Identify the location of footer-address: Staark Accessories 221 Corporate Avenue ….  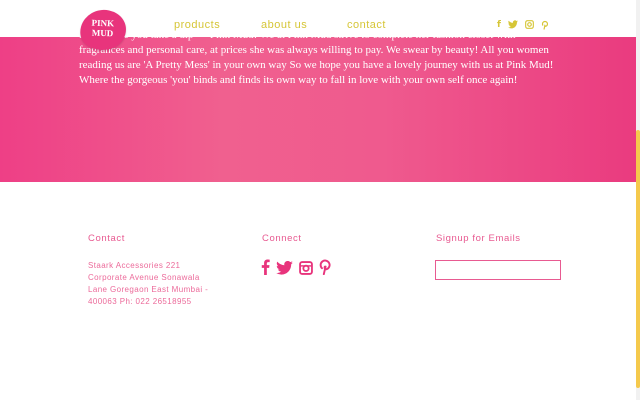
(148, 283).